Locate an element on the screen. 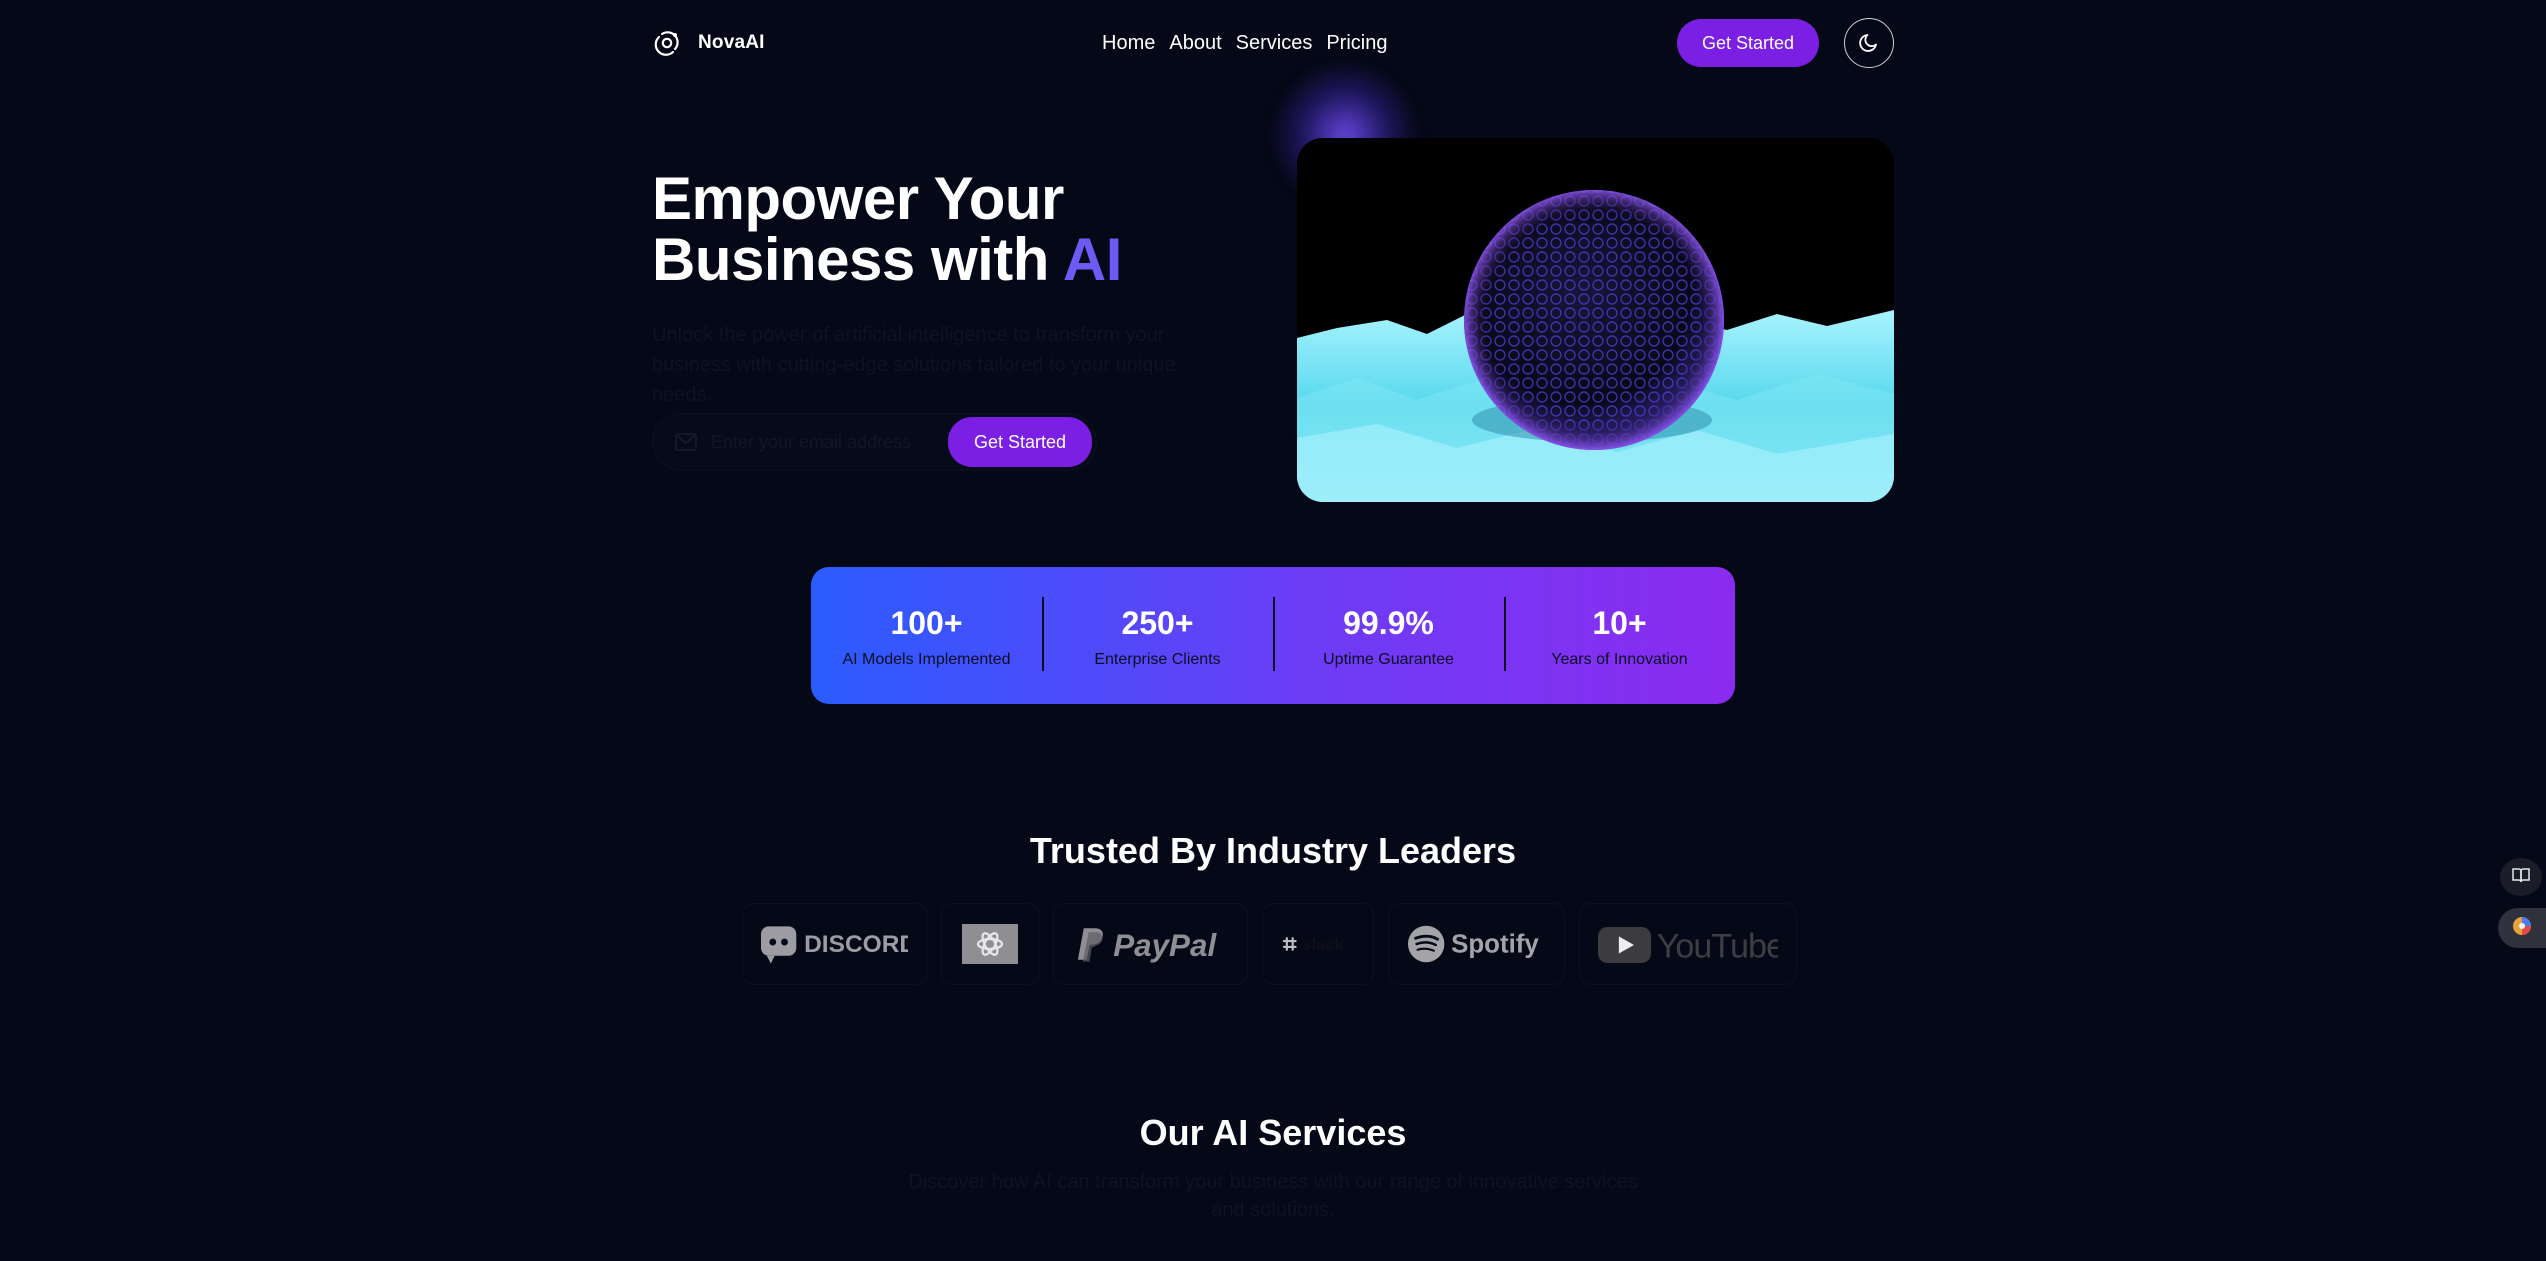 The image size is (2546, 1261). brand-name: NovaAI is located at coordinates (731, 42).